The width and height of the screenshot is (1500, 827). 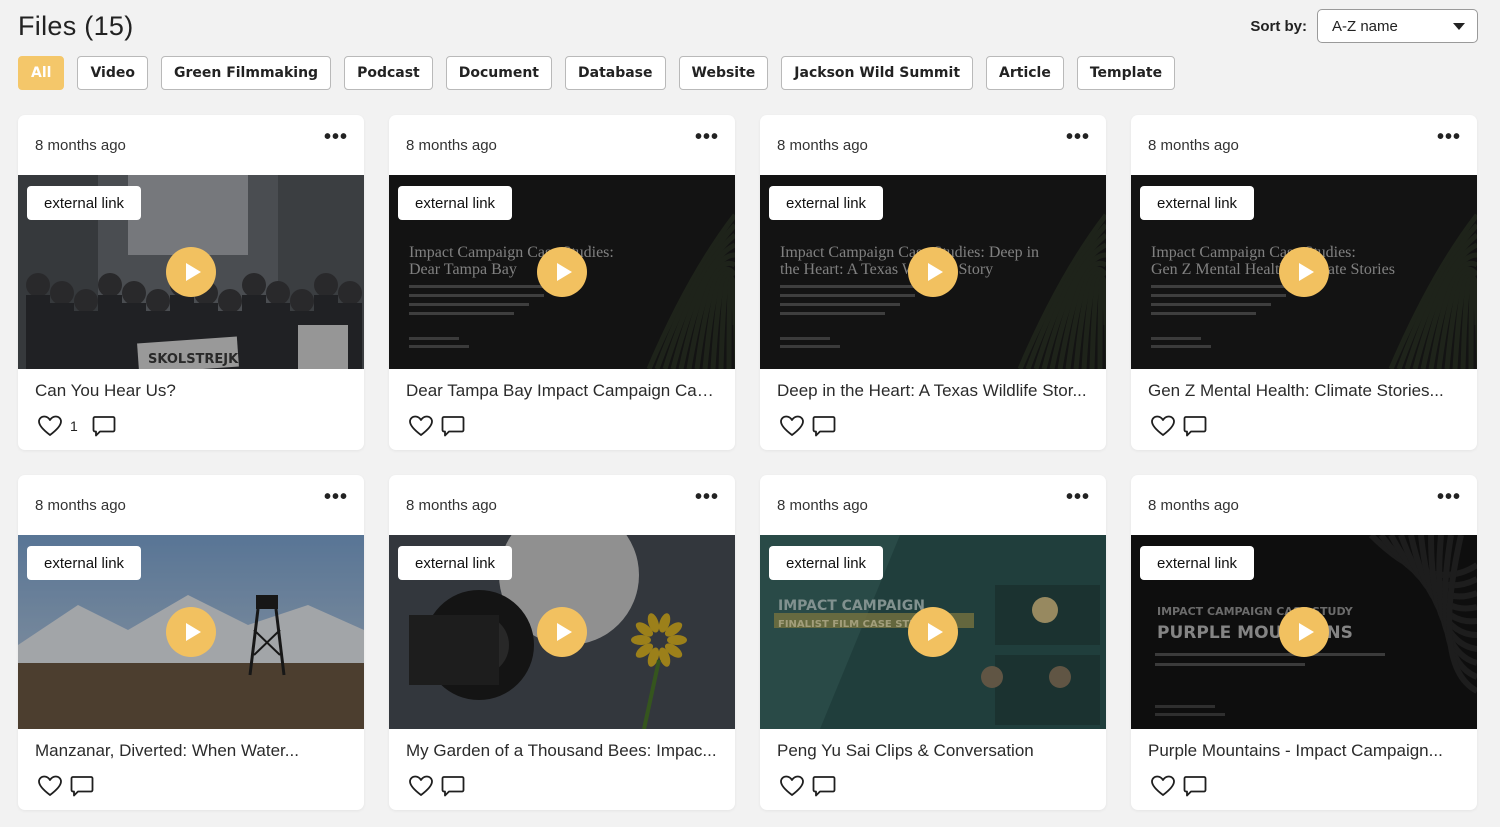 What do you see at coordinates (933, 751) in the screenshot?
I see `card-title: Peng Yu Sai Clips & Conversation` at bounding box center [933, 751].